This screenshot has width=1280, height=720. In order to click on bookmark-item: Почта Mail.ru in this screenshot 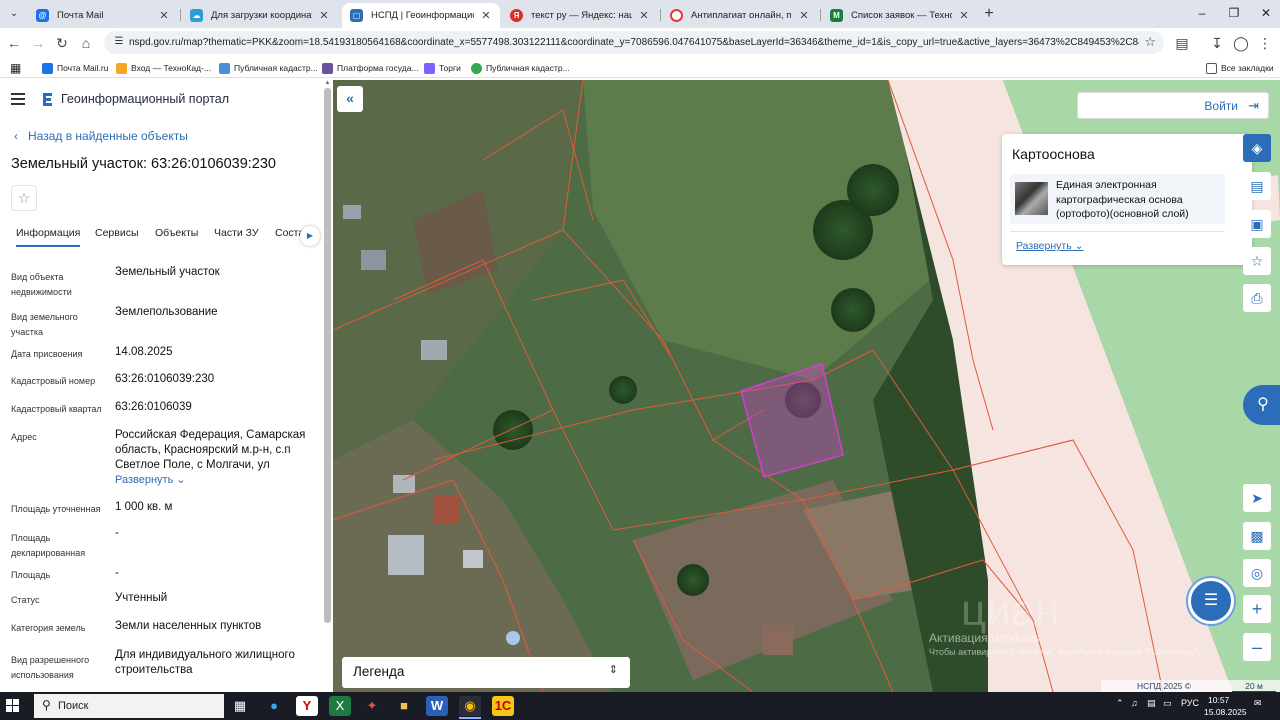, I will do `click(75, 68)`.